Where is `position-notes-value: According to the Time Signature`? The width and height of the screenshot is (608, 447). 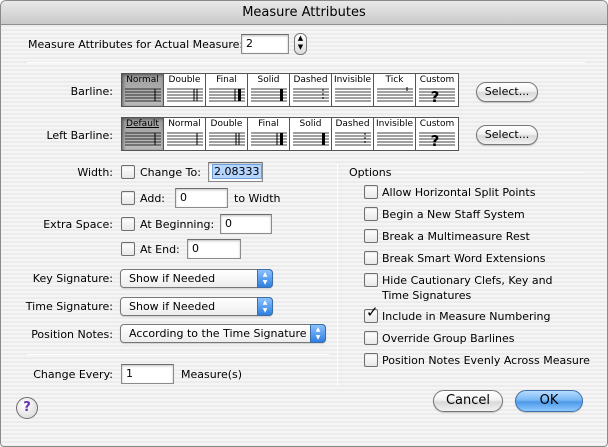
position-notes-value: According to the Time Signature is located at coordinates (218, 333).